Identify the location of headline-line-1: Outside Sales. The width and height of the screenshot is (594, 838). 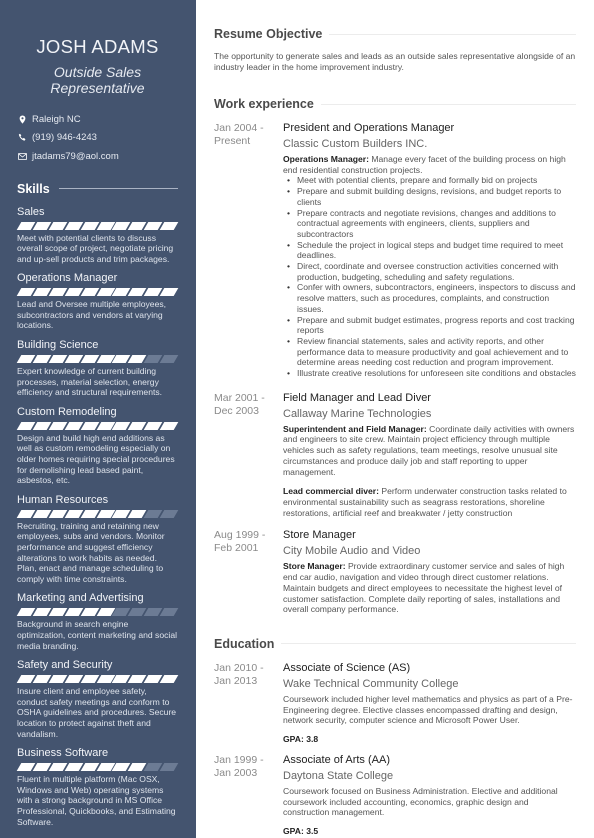
(97, 72).